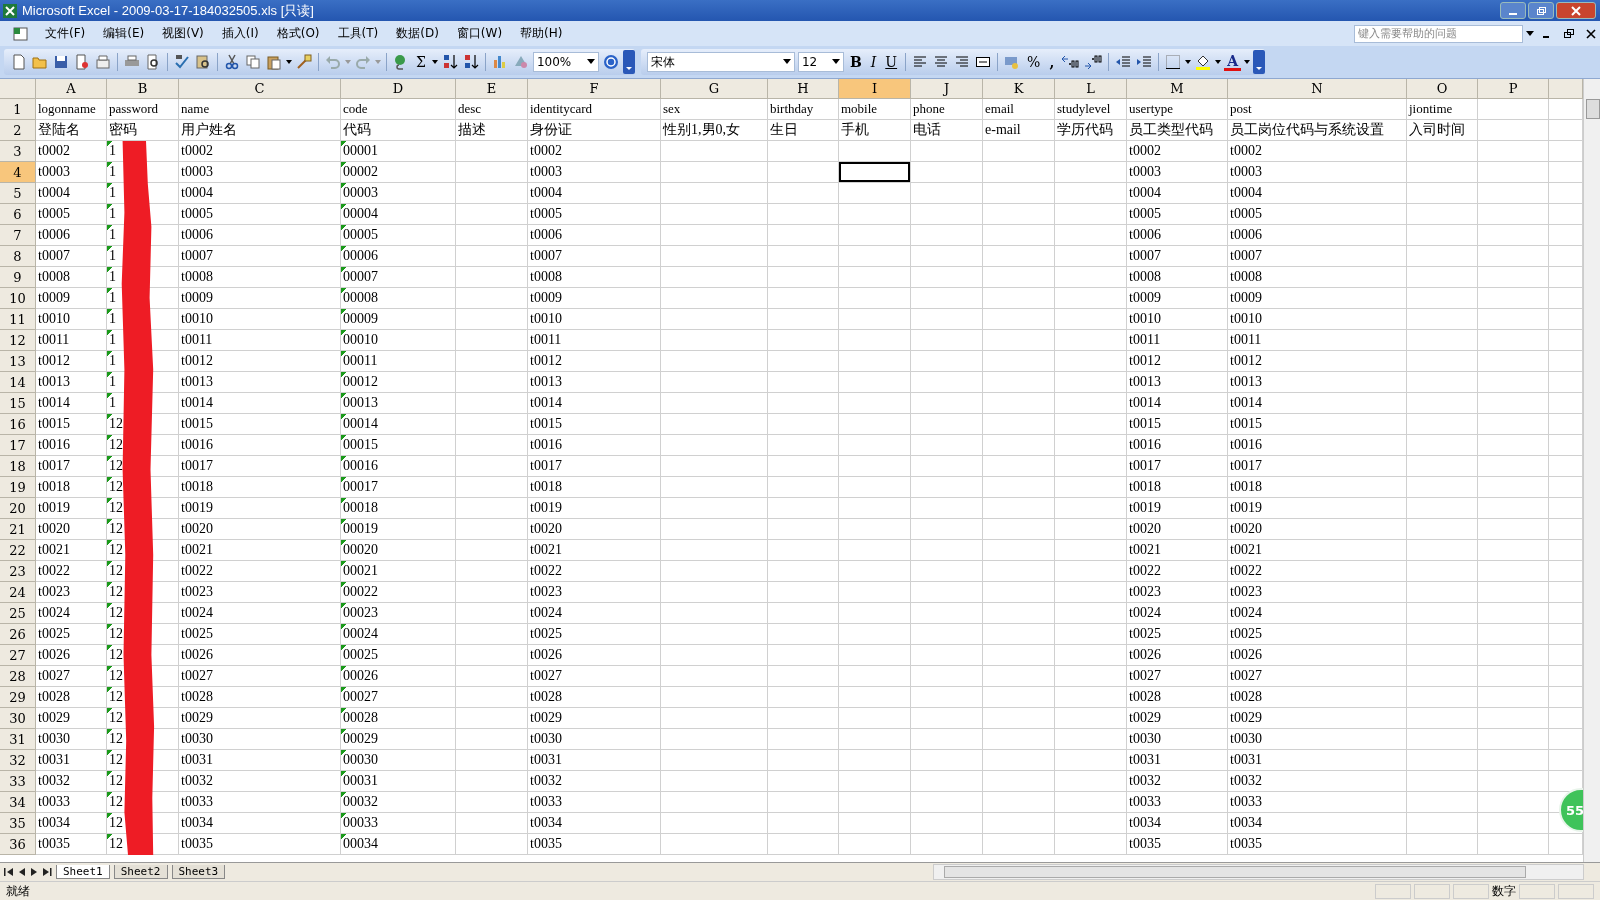 The image size is (1600, 900). What do you see at coordinates (803, 89) in the screenshot?
I see `column-header: H` at bounding box center [803, 89].